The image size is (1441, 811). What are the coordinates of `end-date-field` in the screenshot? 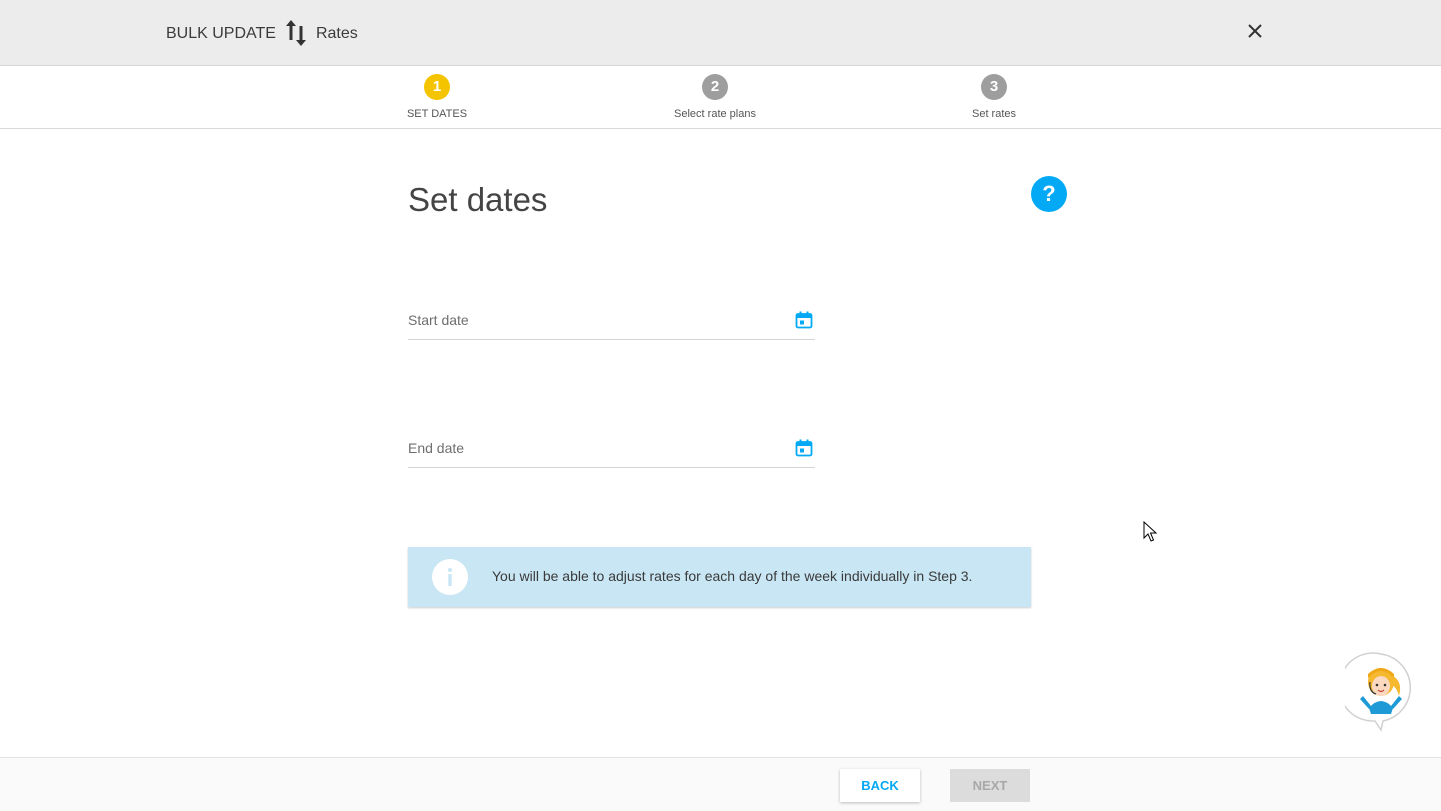 It's located at (611, 450).